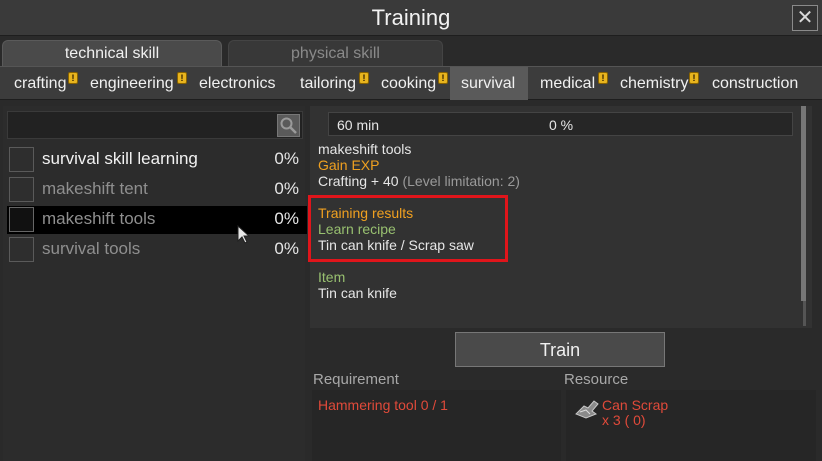 The height and width of the screenshot is (461, 822). Describe the element at coordinates (356, 379) in the screenshot. I see `requirement-header: Requirement` at that location.